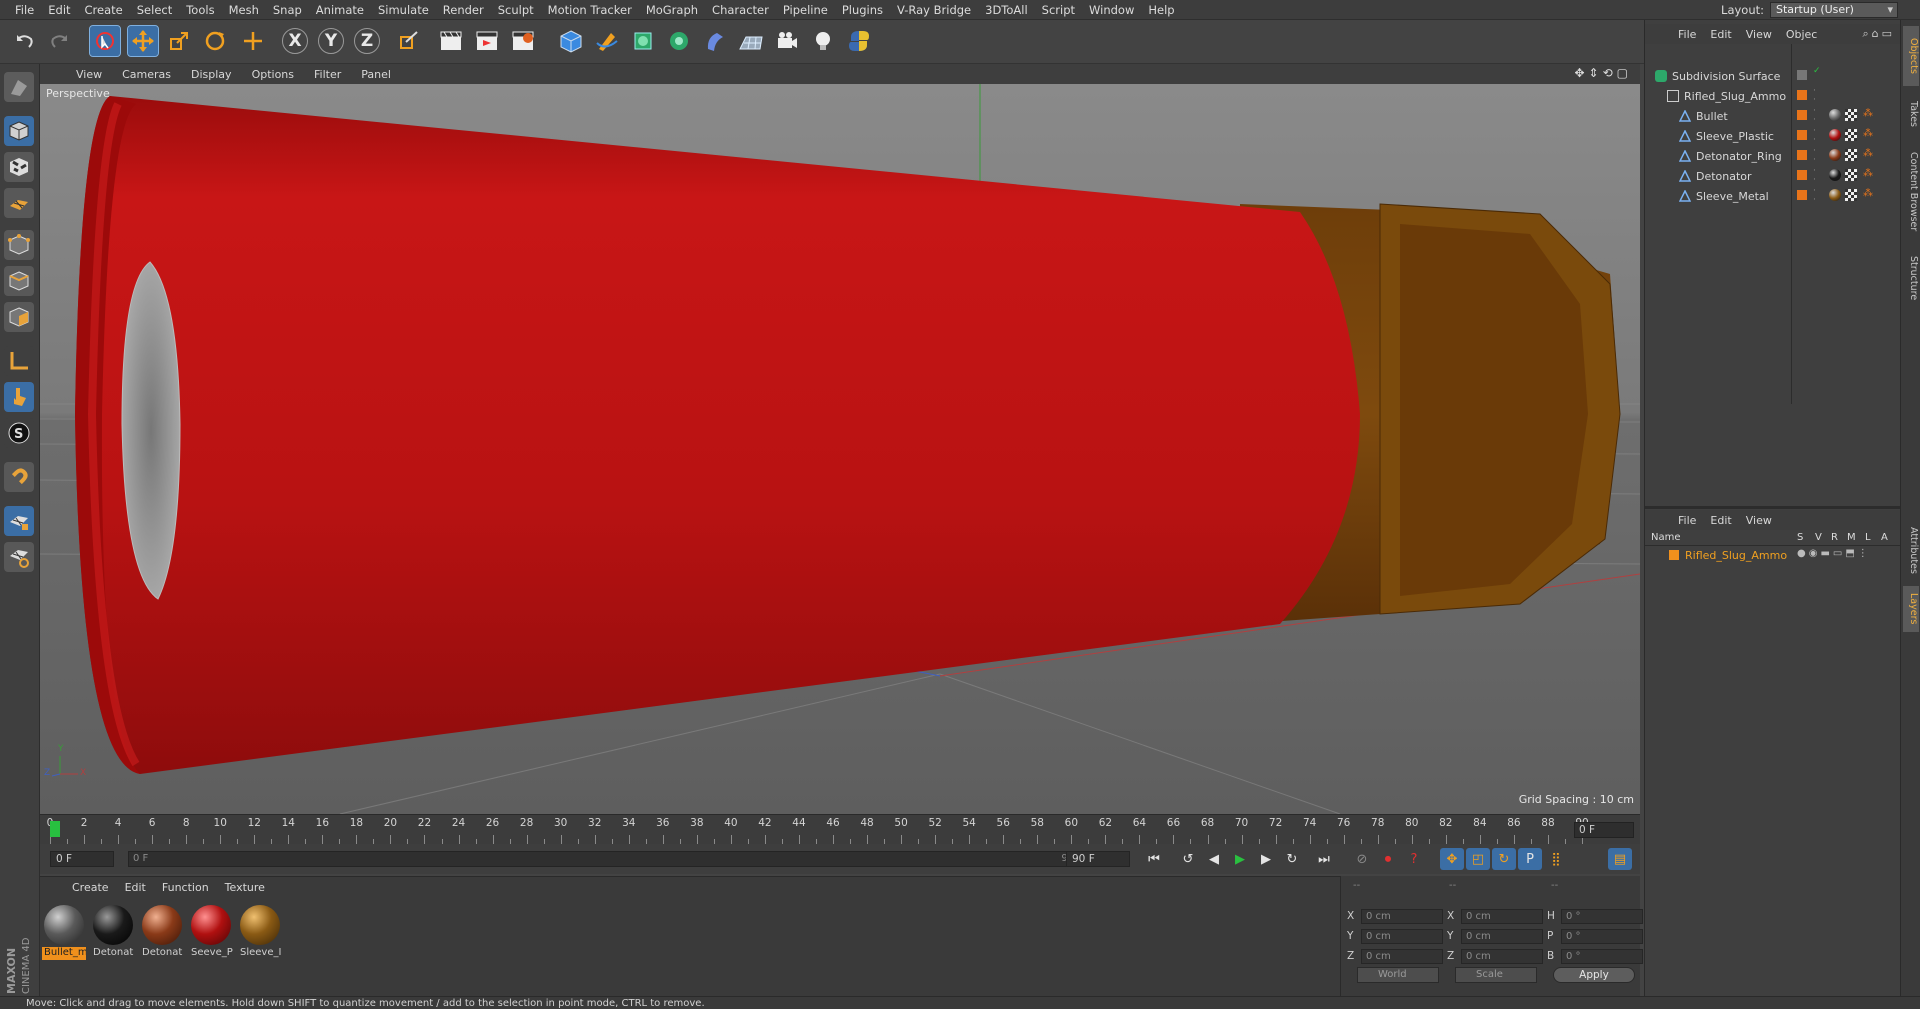 The height and width of the screenshot is (1009, 1920). I want to click on tab-takes: Takes, so click(1911, 114).